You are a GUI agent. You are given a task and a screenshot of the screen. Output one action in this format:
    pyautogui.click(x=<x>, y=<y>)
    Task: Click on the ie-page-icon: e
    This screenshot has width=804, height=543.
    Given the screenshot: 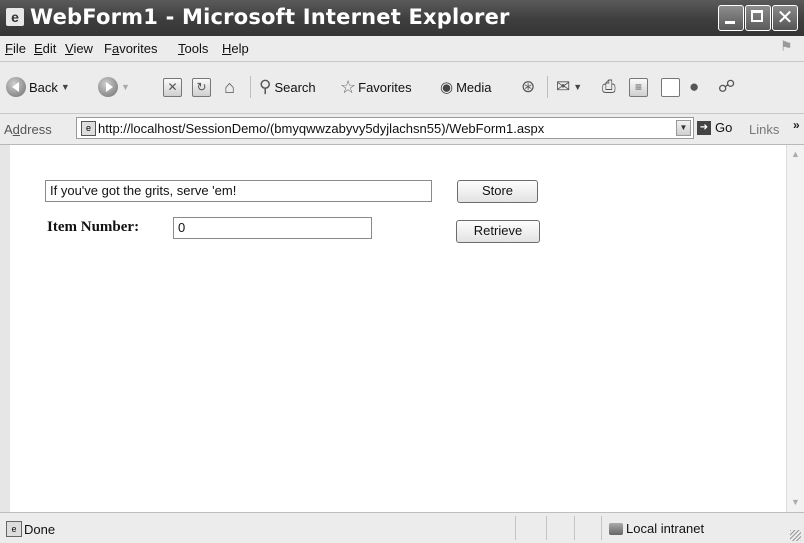 What is the action you would take?
    pyautogui.click(x=15, y=17)
    